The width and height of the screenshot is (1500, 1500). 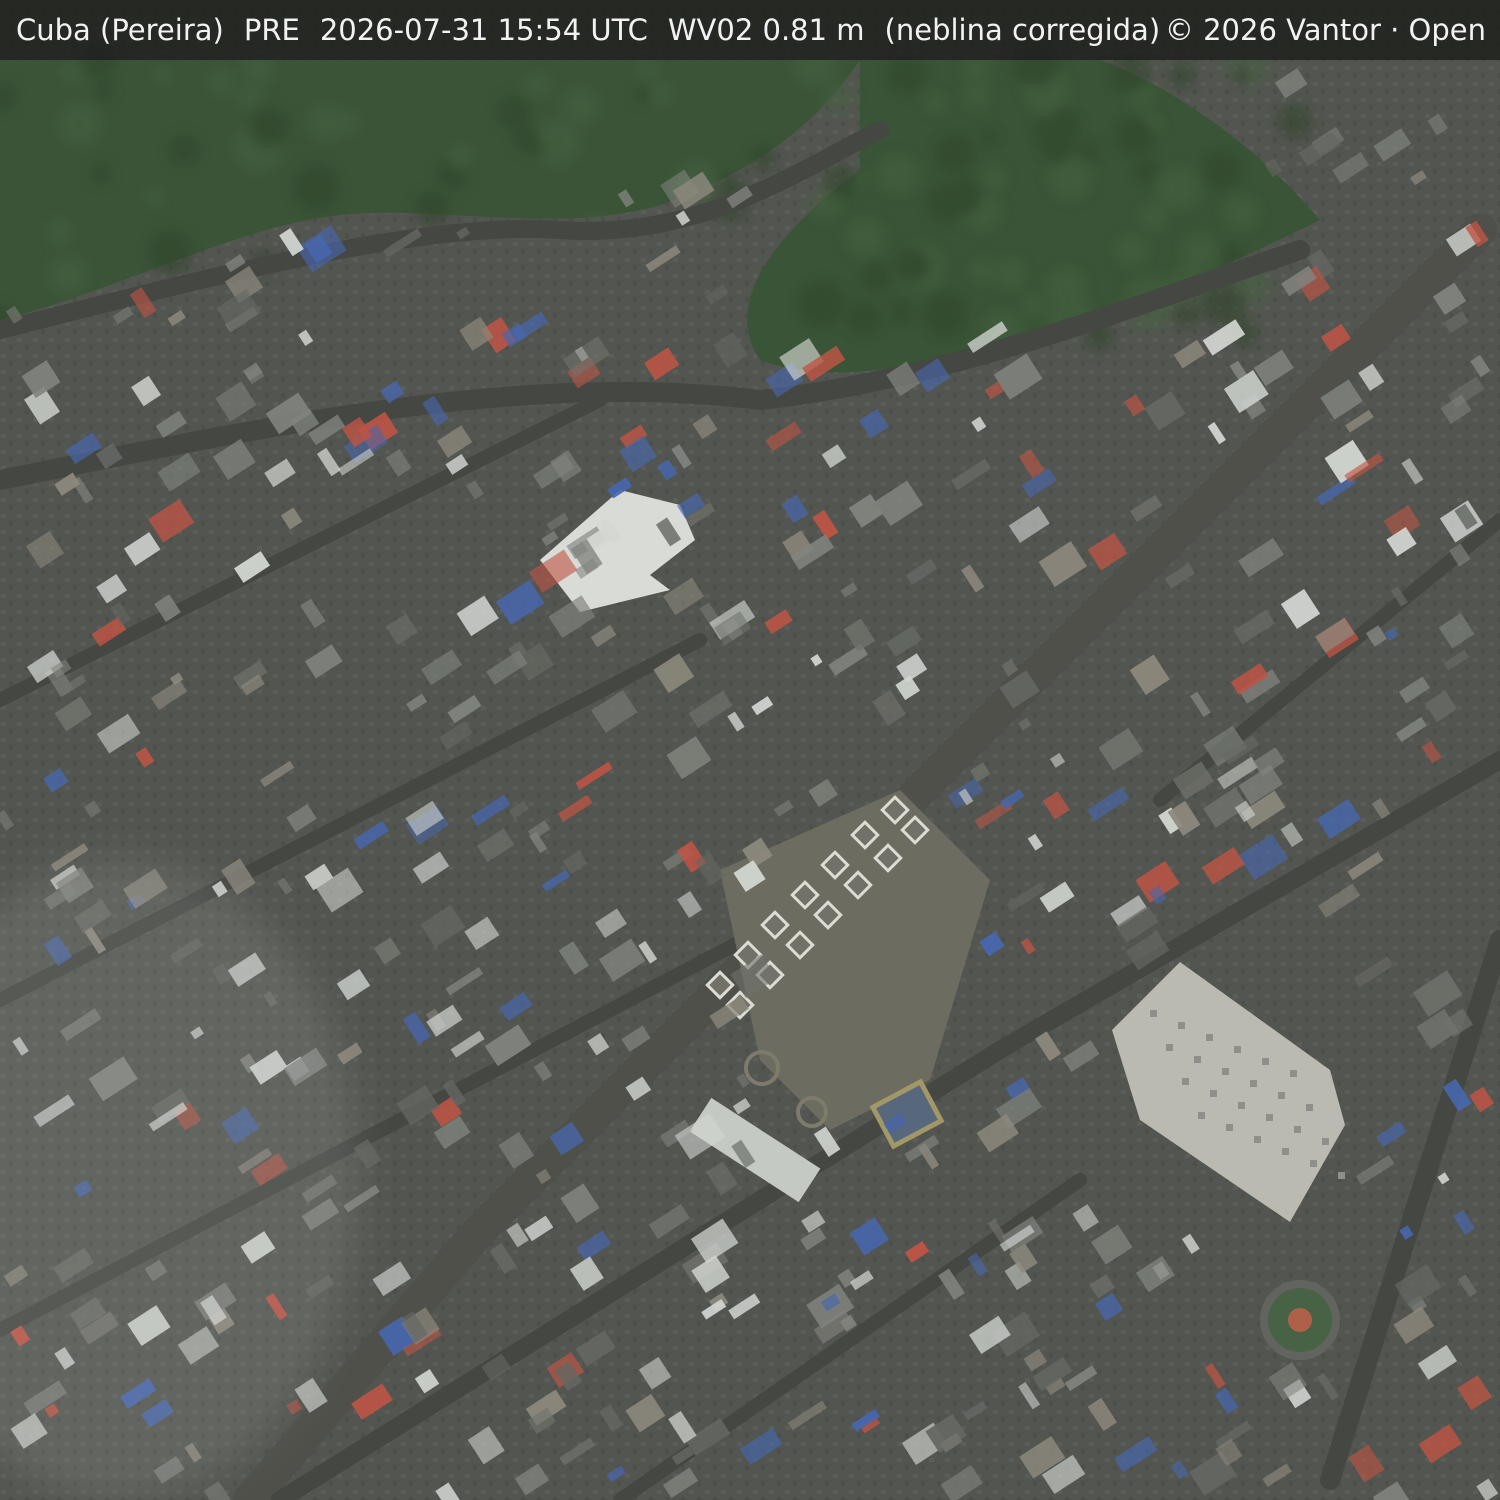 What do you see at coordinates (120, 30) in the screenshot?
I see `location-label: Cuba (Pereira)` at bounding box center [120, 30].